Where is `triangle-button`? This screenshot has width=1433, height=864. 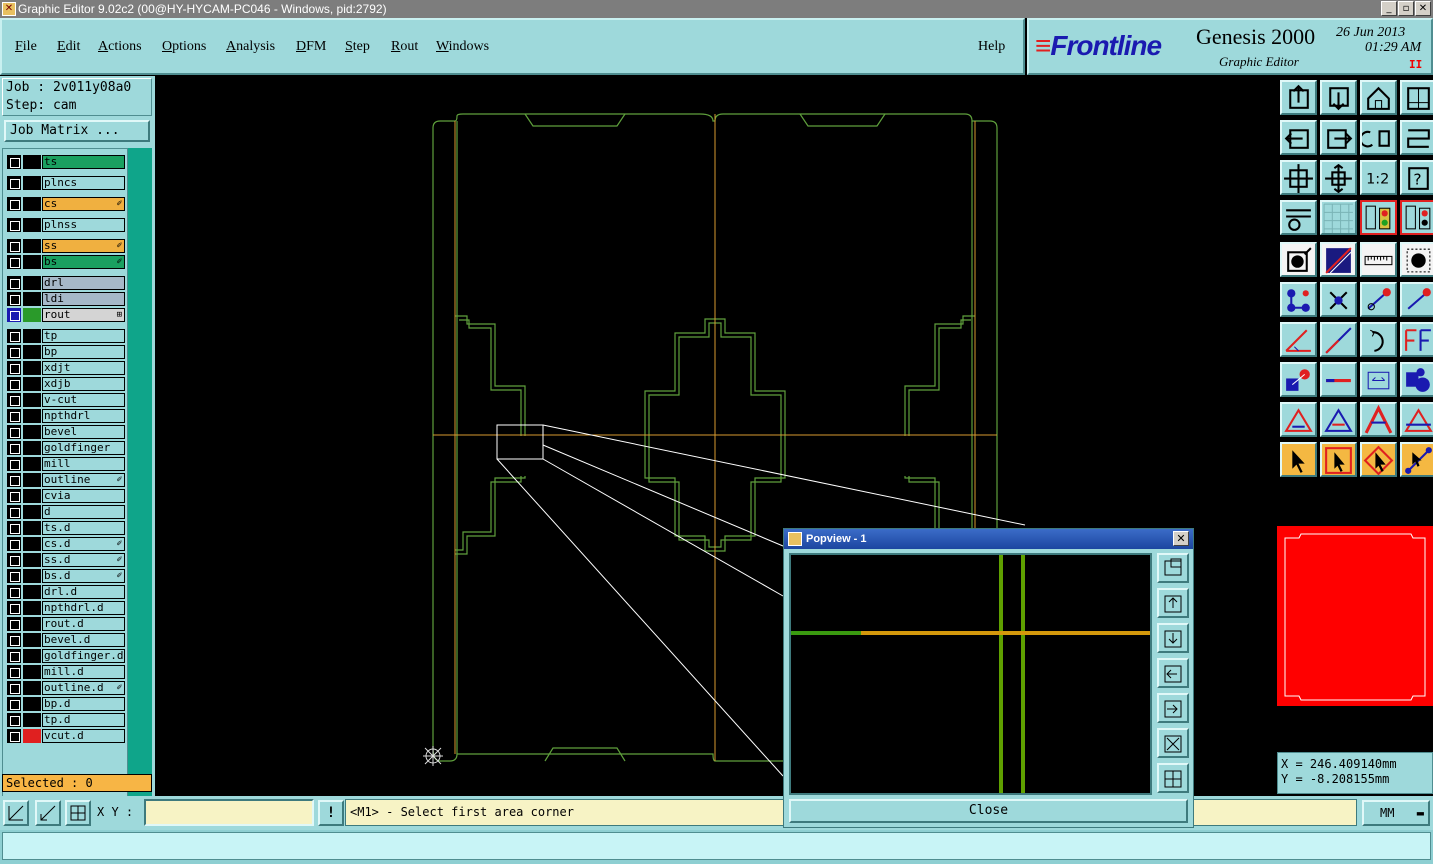
triangle-button is located at coordinates (1298, 419).